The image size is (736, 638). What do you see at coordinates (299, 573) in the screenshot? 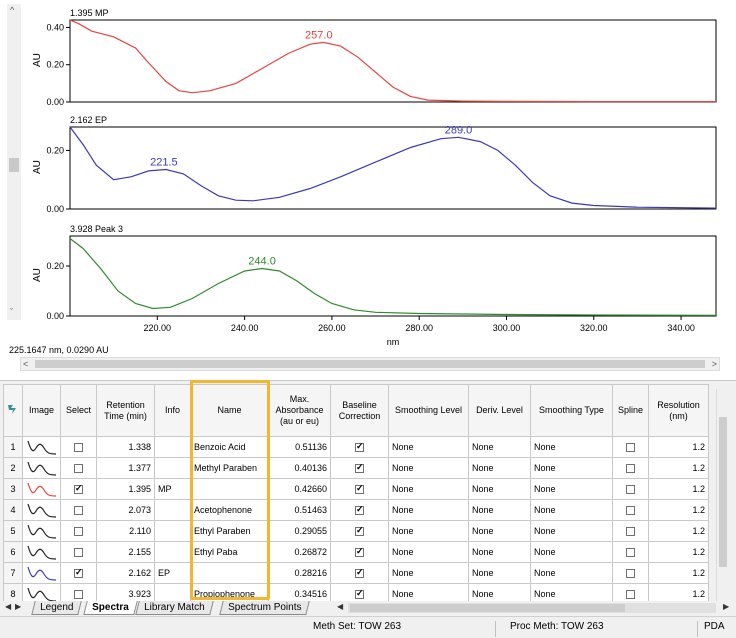
I see `max-absorbance-cell: 0.28216` at bounding box center [299, 573].